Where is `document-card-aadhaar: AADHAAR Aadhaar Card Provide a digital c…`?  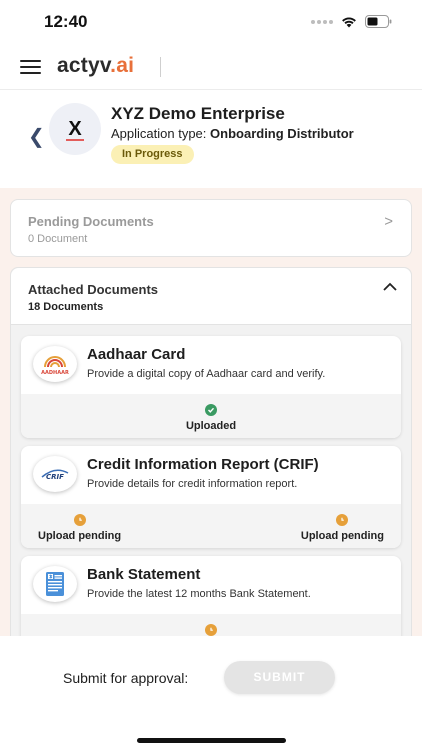
document-card-aadhaar: AADHAAR Aadhaar Card Provide a digital c… is located at coordinates (211, 387).